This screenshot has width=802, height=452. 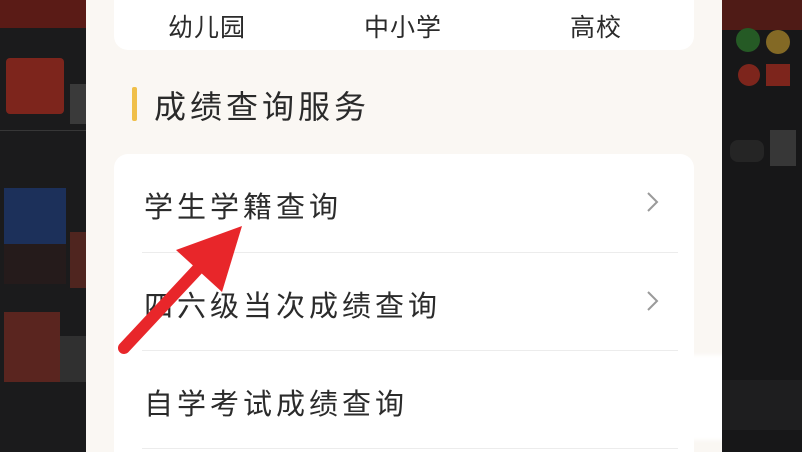 What do you see at coordinates (262, 107) in the screenshot?
I see `section-title: 成绩查询服务` at bounding box center [262, 107].